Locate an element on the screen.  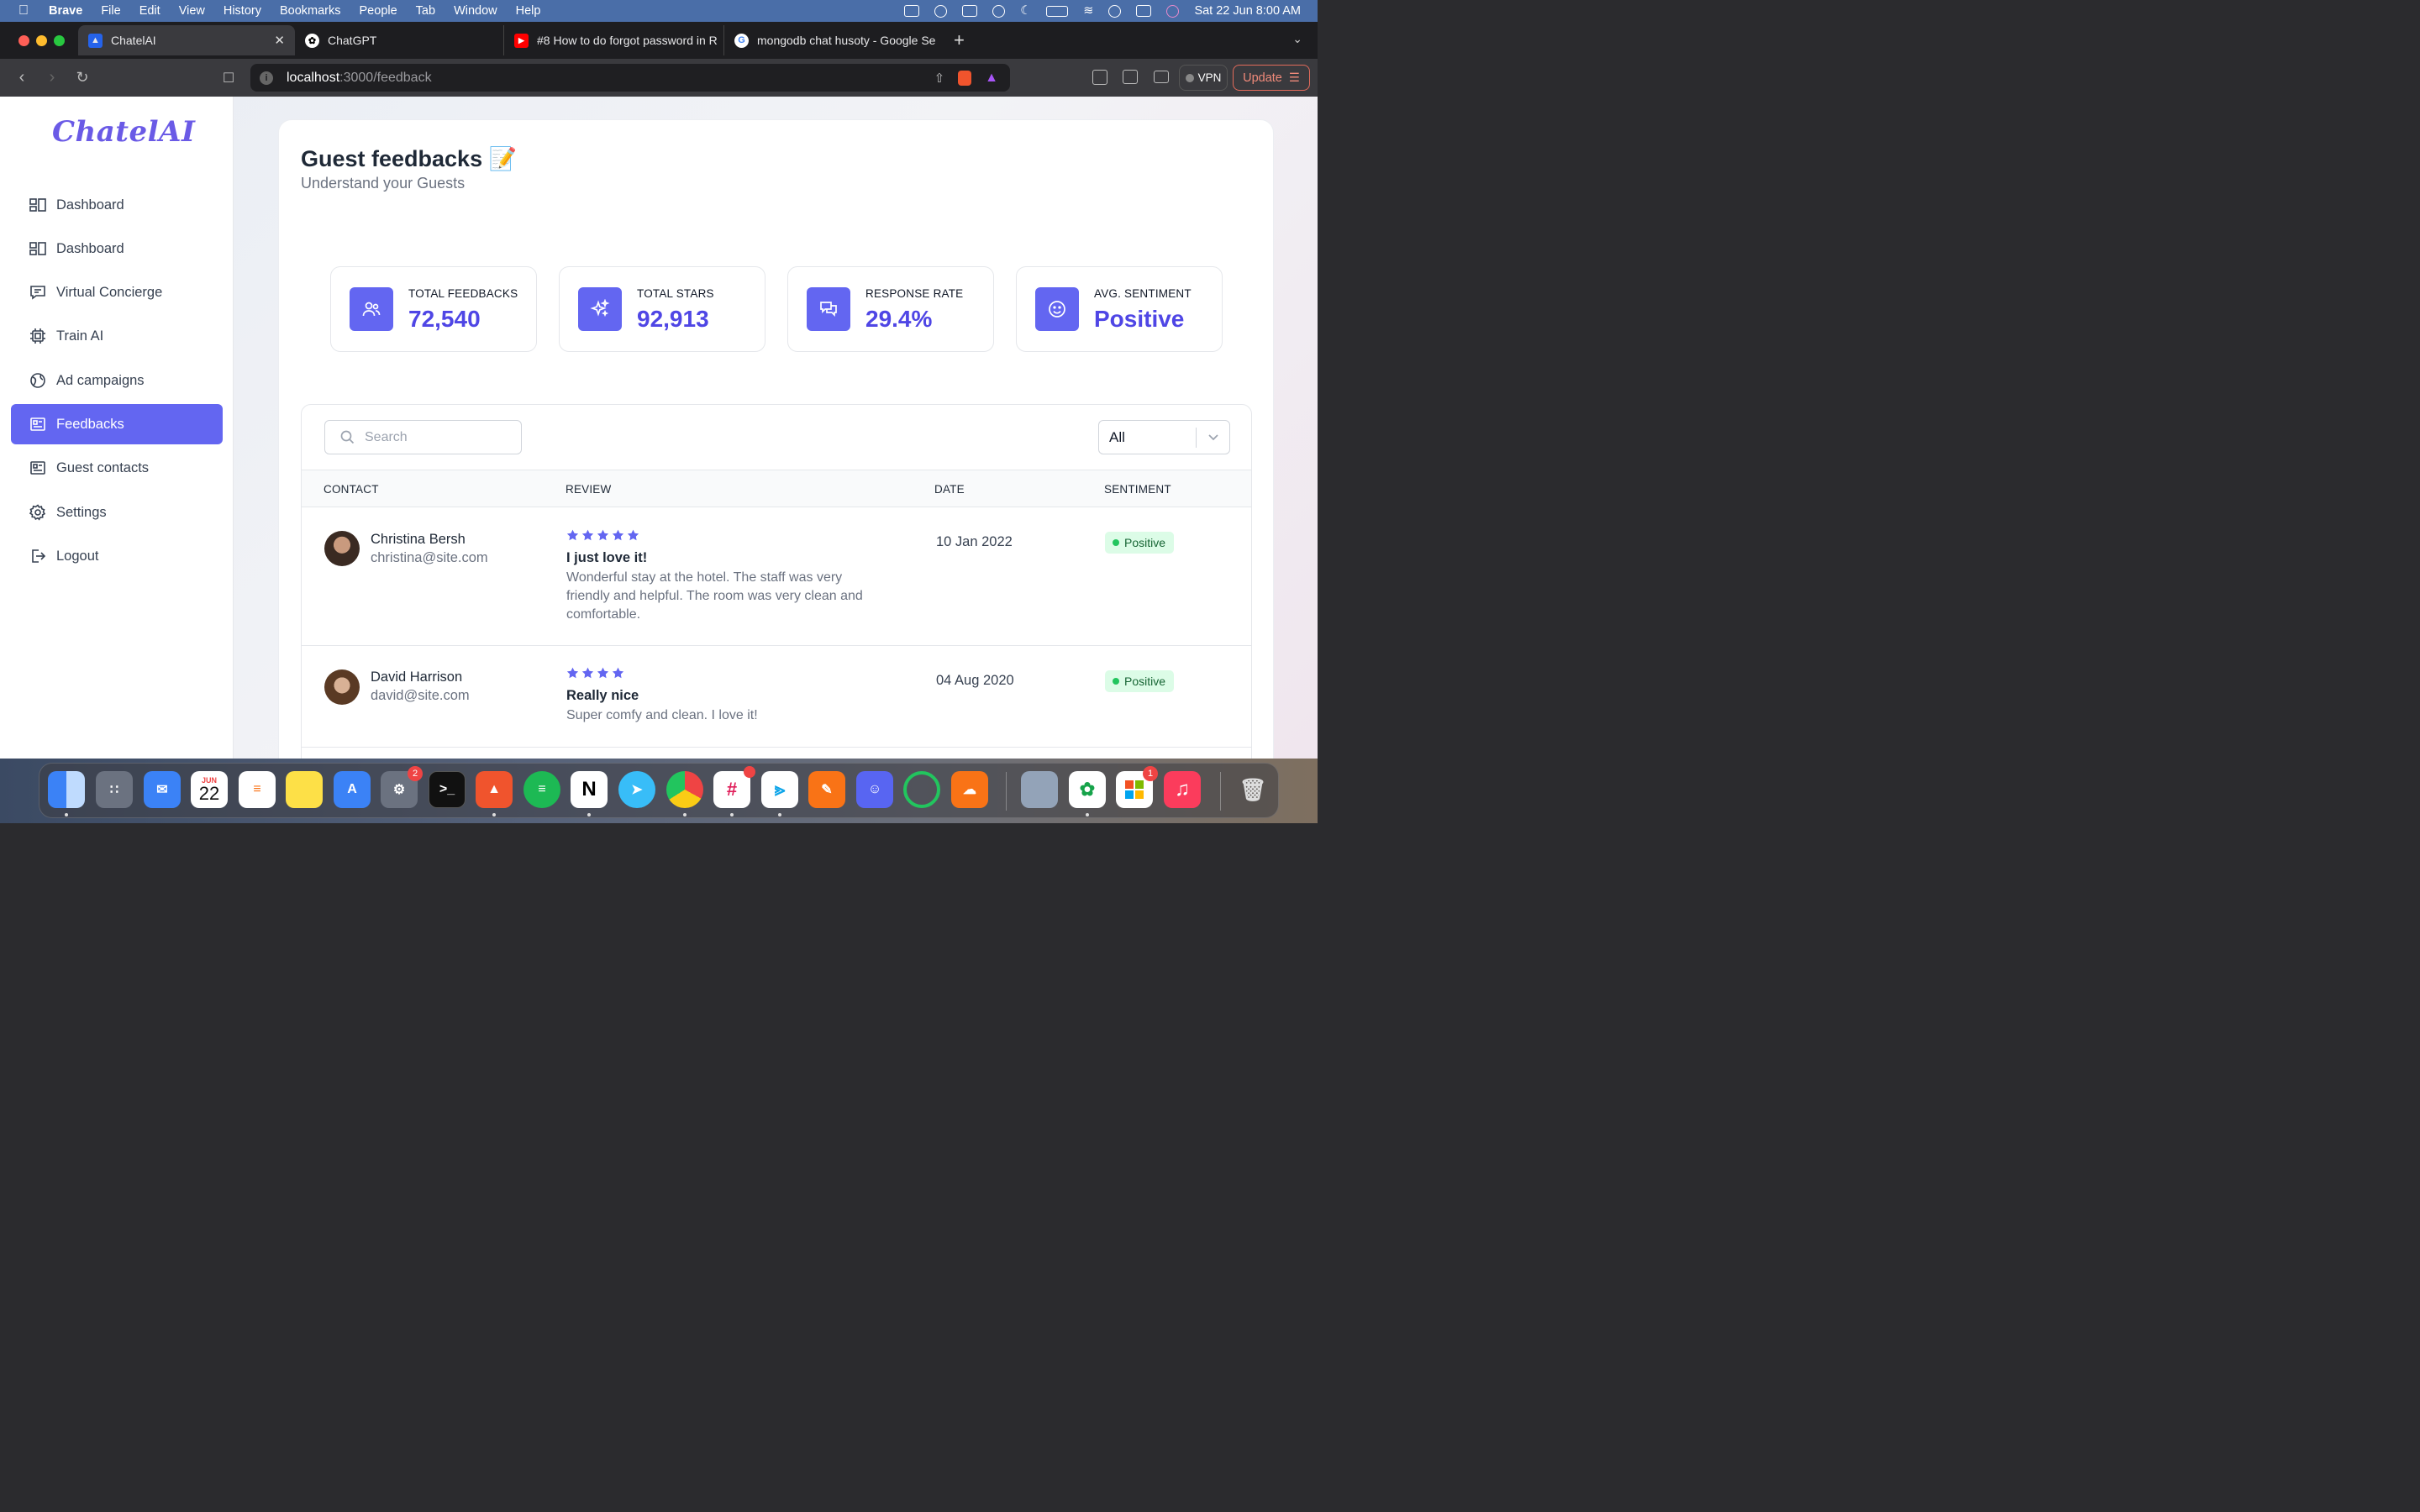
minimize-window-button is located at coordinates (41, 40).